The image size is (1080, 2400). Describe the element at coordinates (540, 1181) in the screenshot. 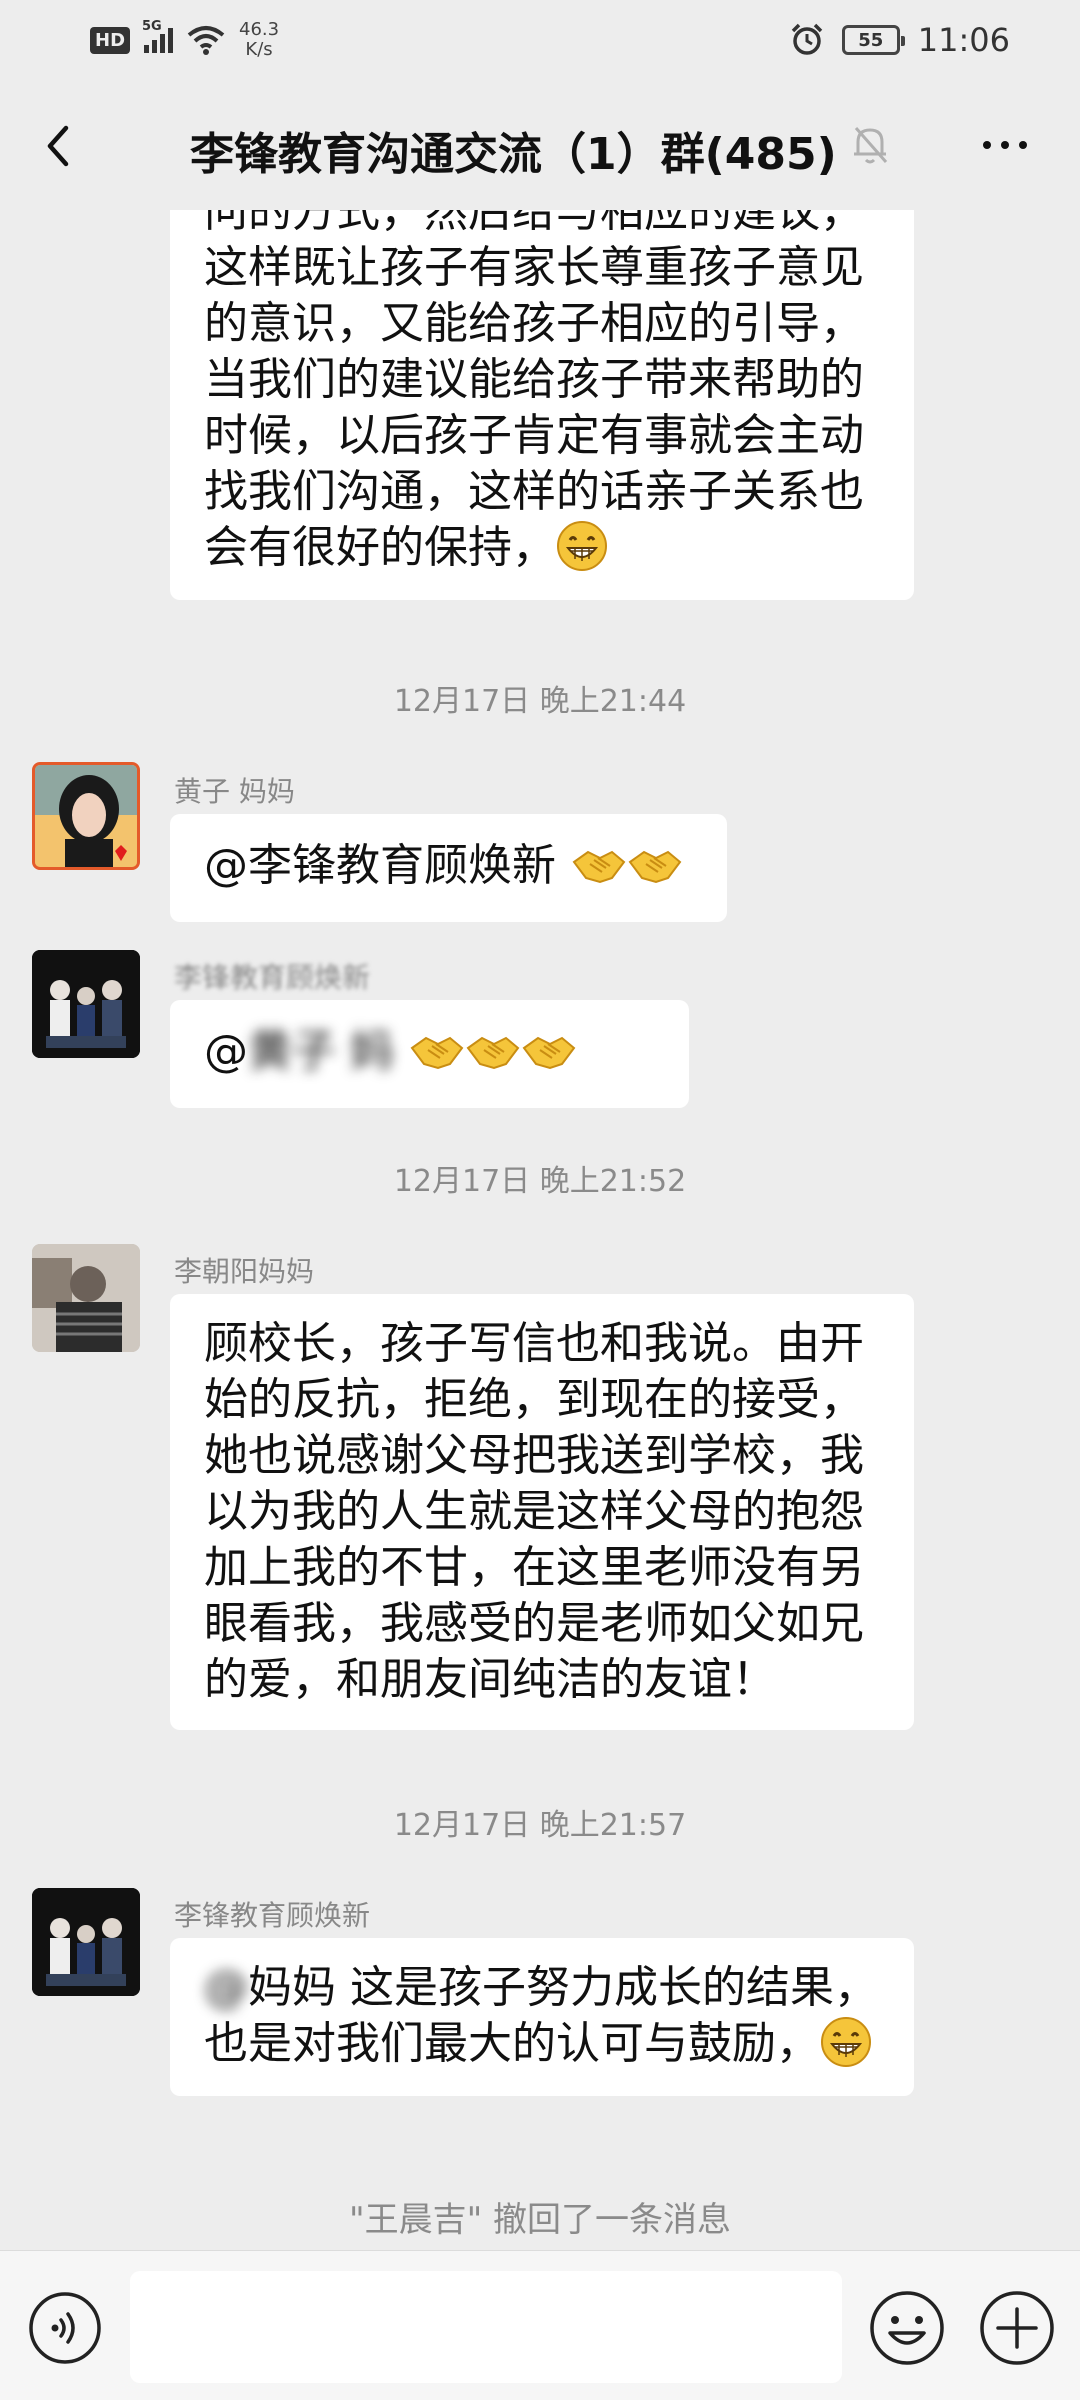

I see `message-timestamp: 12月17日 晚上21:52` at that location.